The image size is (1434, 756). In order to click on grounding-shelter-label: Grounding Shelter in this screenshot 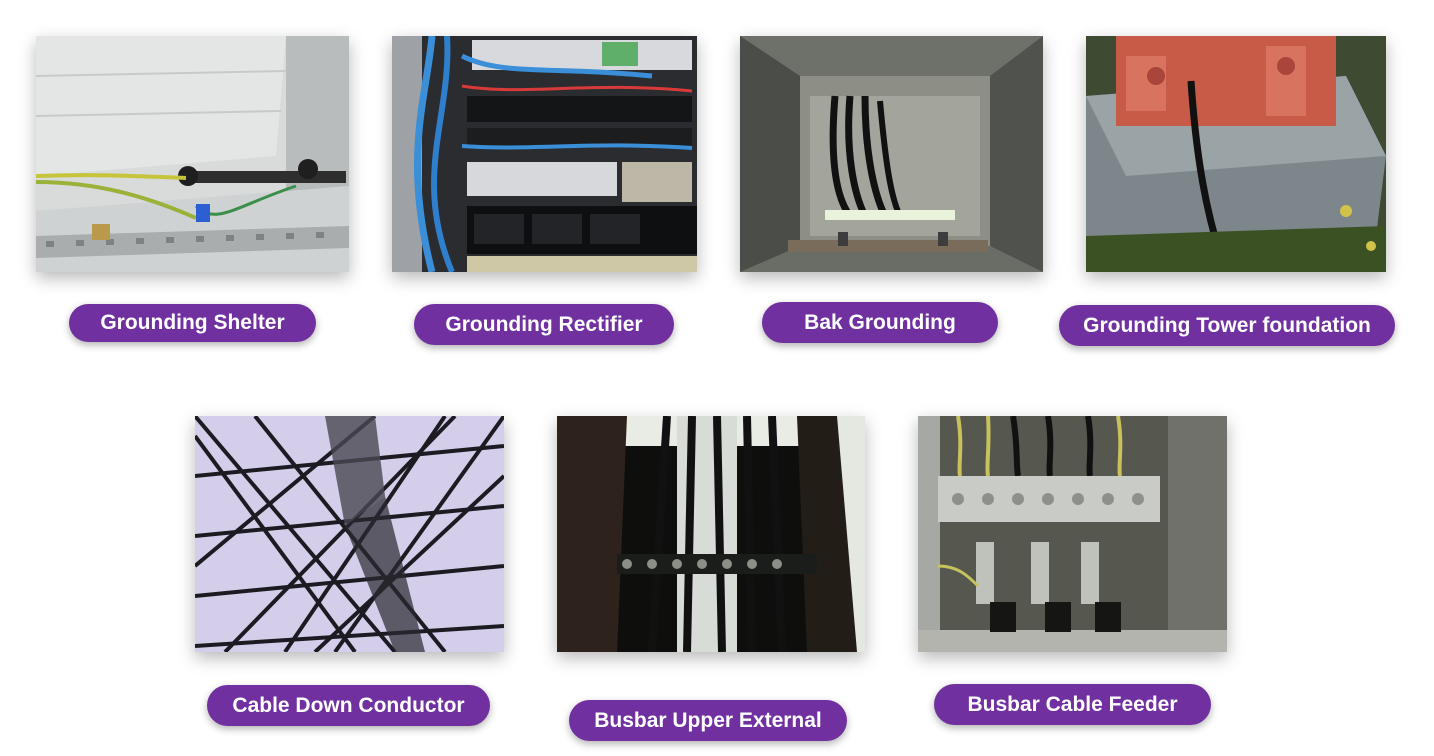, I will do `click(192, 323)`.